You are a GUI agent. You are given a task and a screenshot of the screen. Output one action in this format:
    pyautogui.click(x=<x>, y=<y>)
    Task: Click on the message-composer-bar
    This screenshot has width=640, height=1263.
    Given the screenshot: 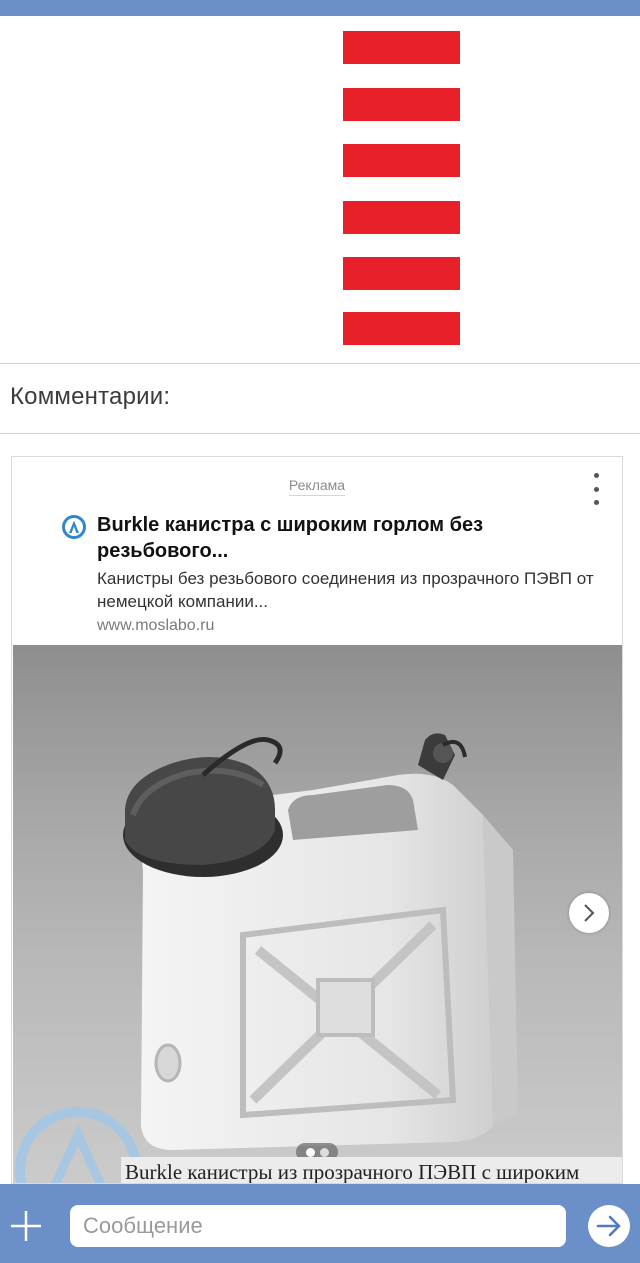 What is the action you would take?
    pyautogui.click(x=320, y=1223)
    